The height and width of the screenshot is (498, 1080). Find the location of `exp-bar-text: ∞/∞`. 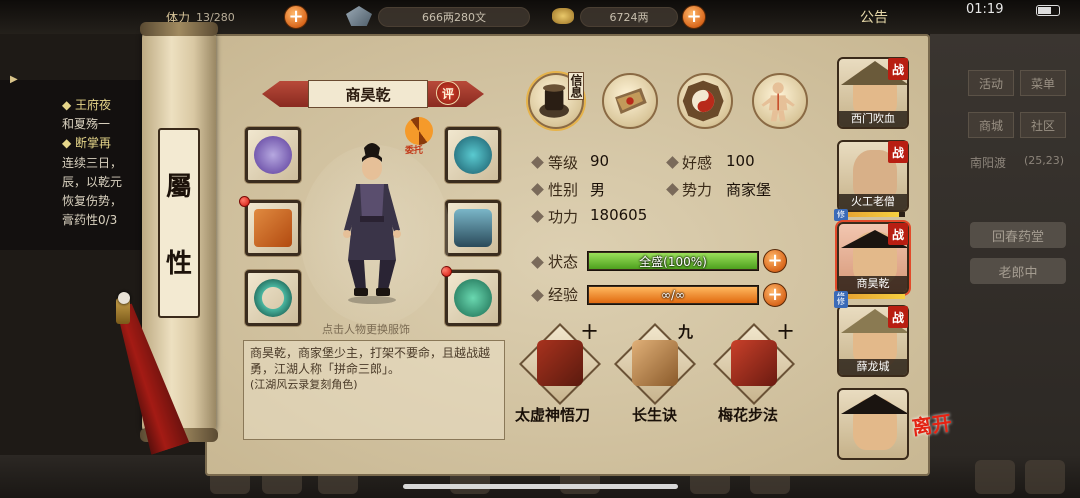

exp-bar-text: ∞/∞ is located at coordinates (673, 295).